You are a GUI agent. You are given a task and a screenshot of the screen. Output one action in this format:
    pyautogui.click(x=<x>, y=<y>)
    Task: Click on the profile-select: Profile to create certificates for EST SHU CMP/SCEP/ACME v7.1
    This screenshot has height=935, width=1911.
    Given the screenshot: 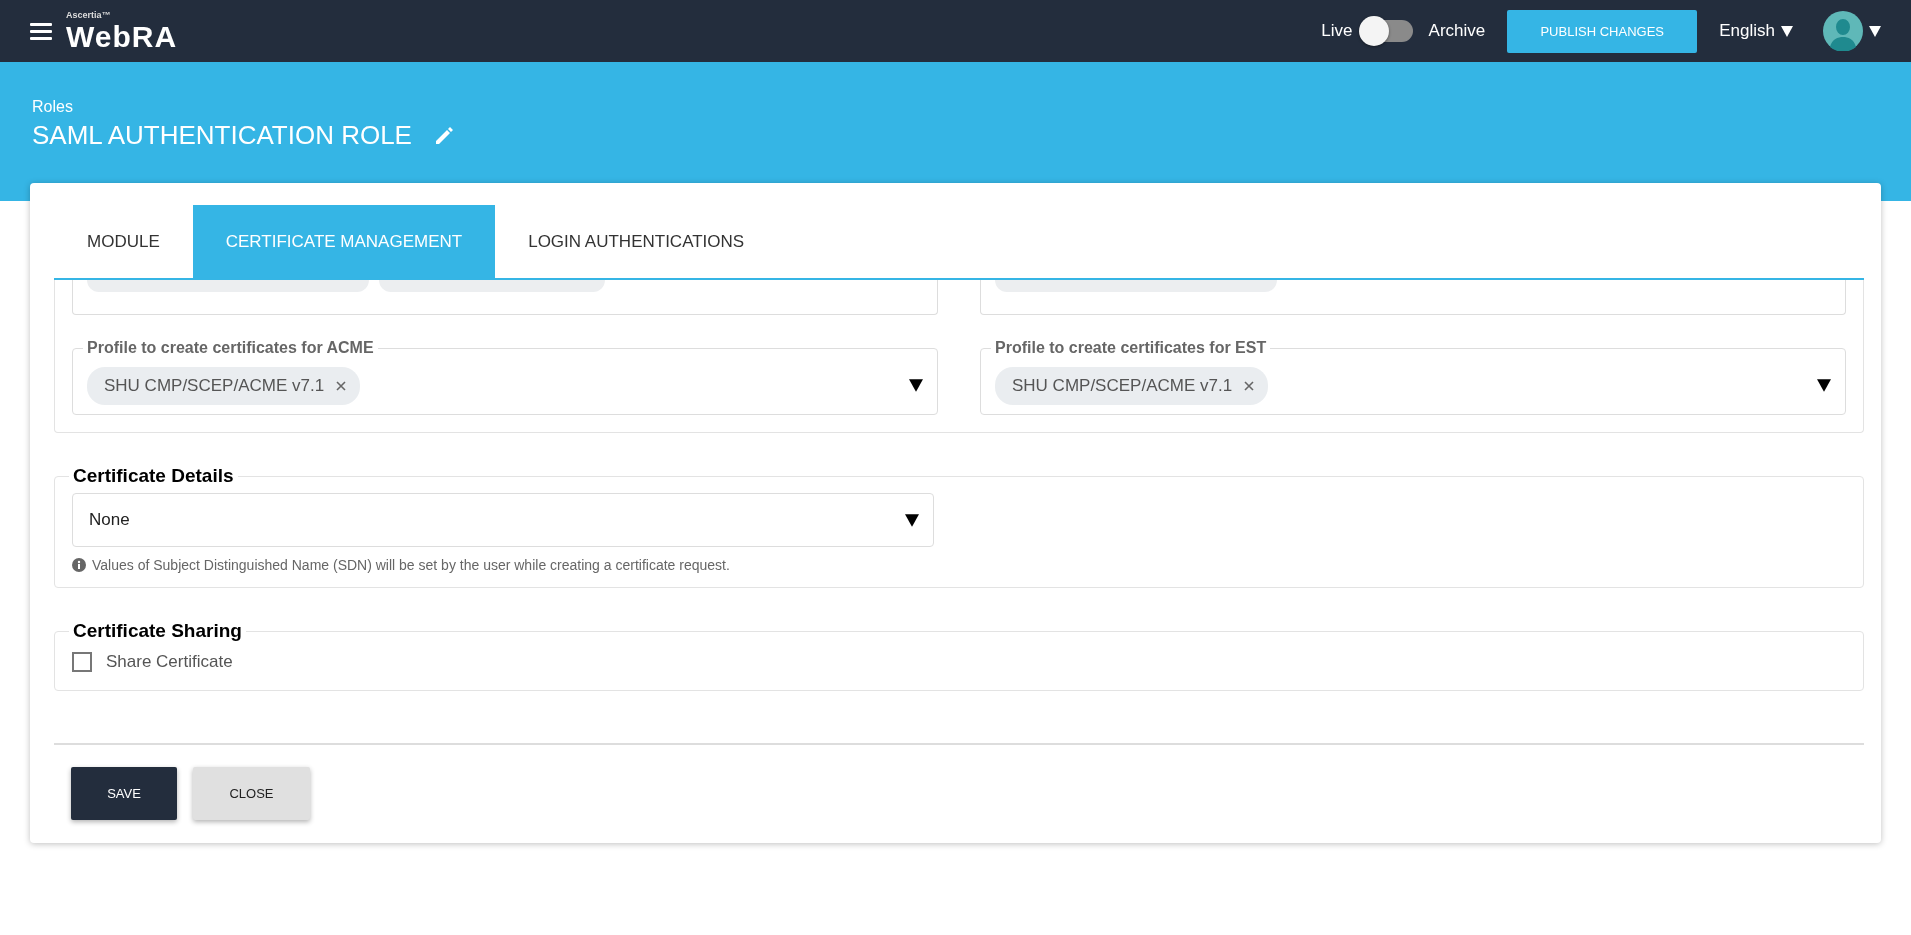 What is the action you would take?
    pyautogui.click(x=1413, y=377)
    